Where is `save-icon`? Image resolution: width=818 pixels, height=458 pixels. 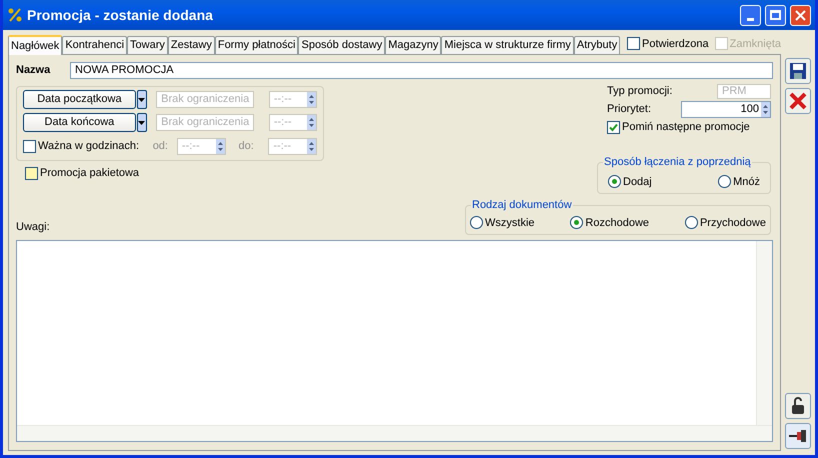
save-icon is located at coordinates (798, 71).